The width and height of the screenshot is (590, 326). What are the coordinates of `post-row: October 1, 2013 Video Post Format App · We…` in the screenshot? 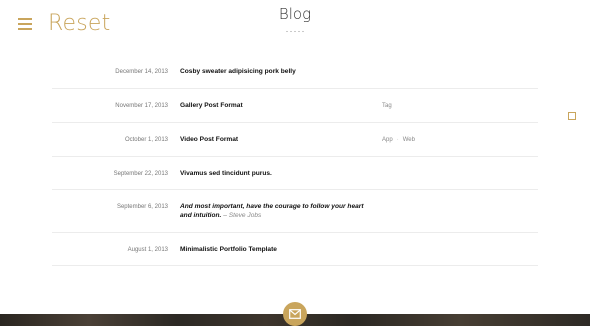 It's located at (295, 140).